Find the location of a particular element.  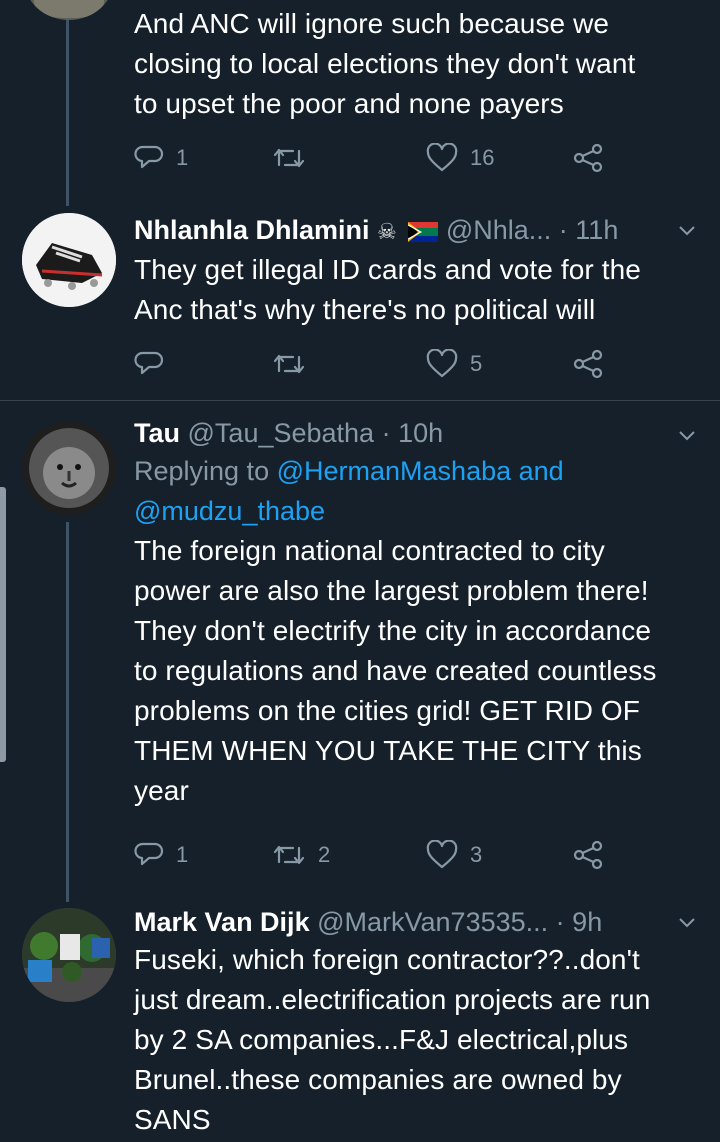

tweet-header: Tau @Tau_Sebatha · 10h is located at coordinates (417, 433).